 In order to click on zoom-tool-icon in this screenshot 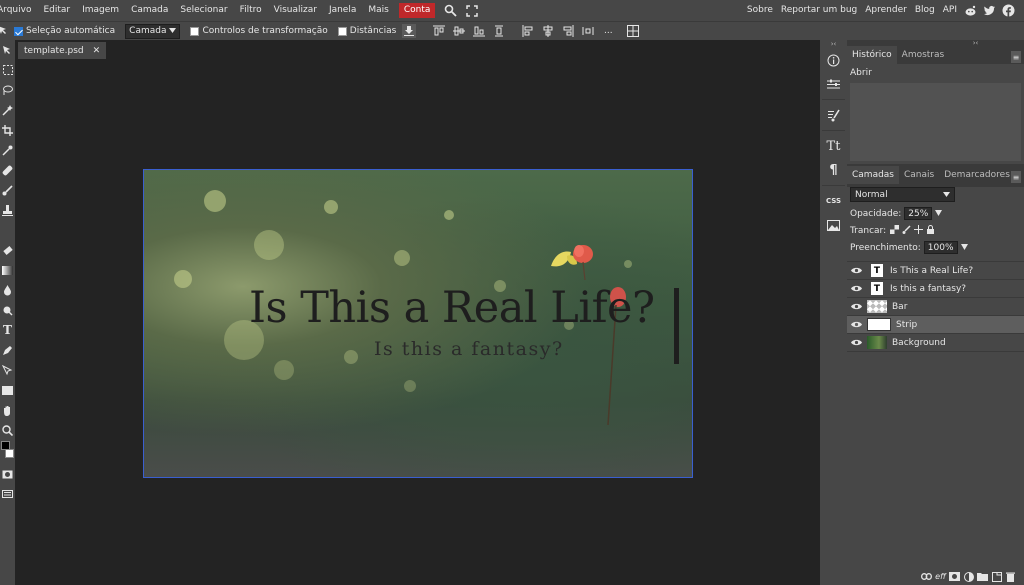, I will do `click(7, 430)`.